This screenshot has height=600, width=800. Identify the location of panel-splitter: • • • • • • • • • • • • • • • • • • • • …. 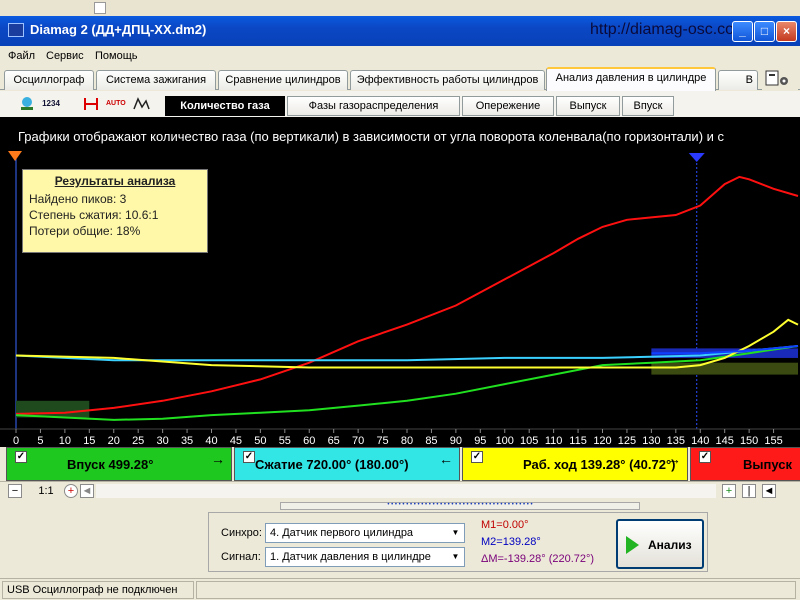
(460, 506).